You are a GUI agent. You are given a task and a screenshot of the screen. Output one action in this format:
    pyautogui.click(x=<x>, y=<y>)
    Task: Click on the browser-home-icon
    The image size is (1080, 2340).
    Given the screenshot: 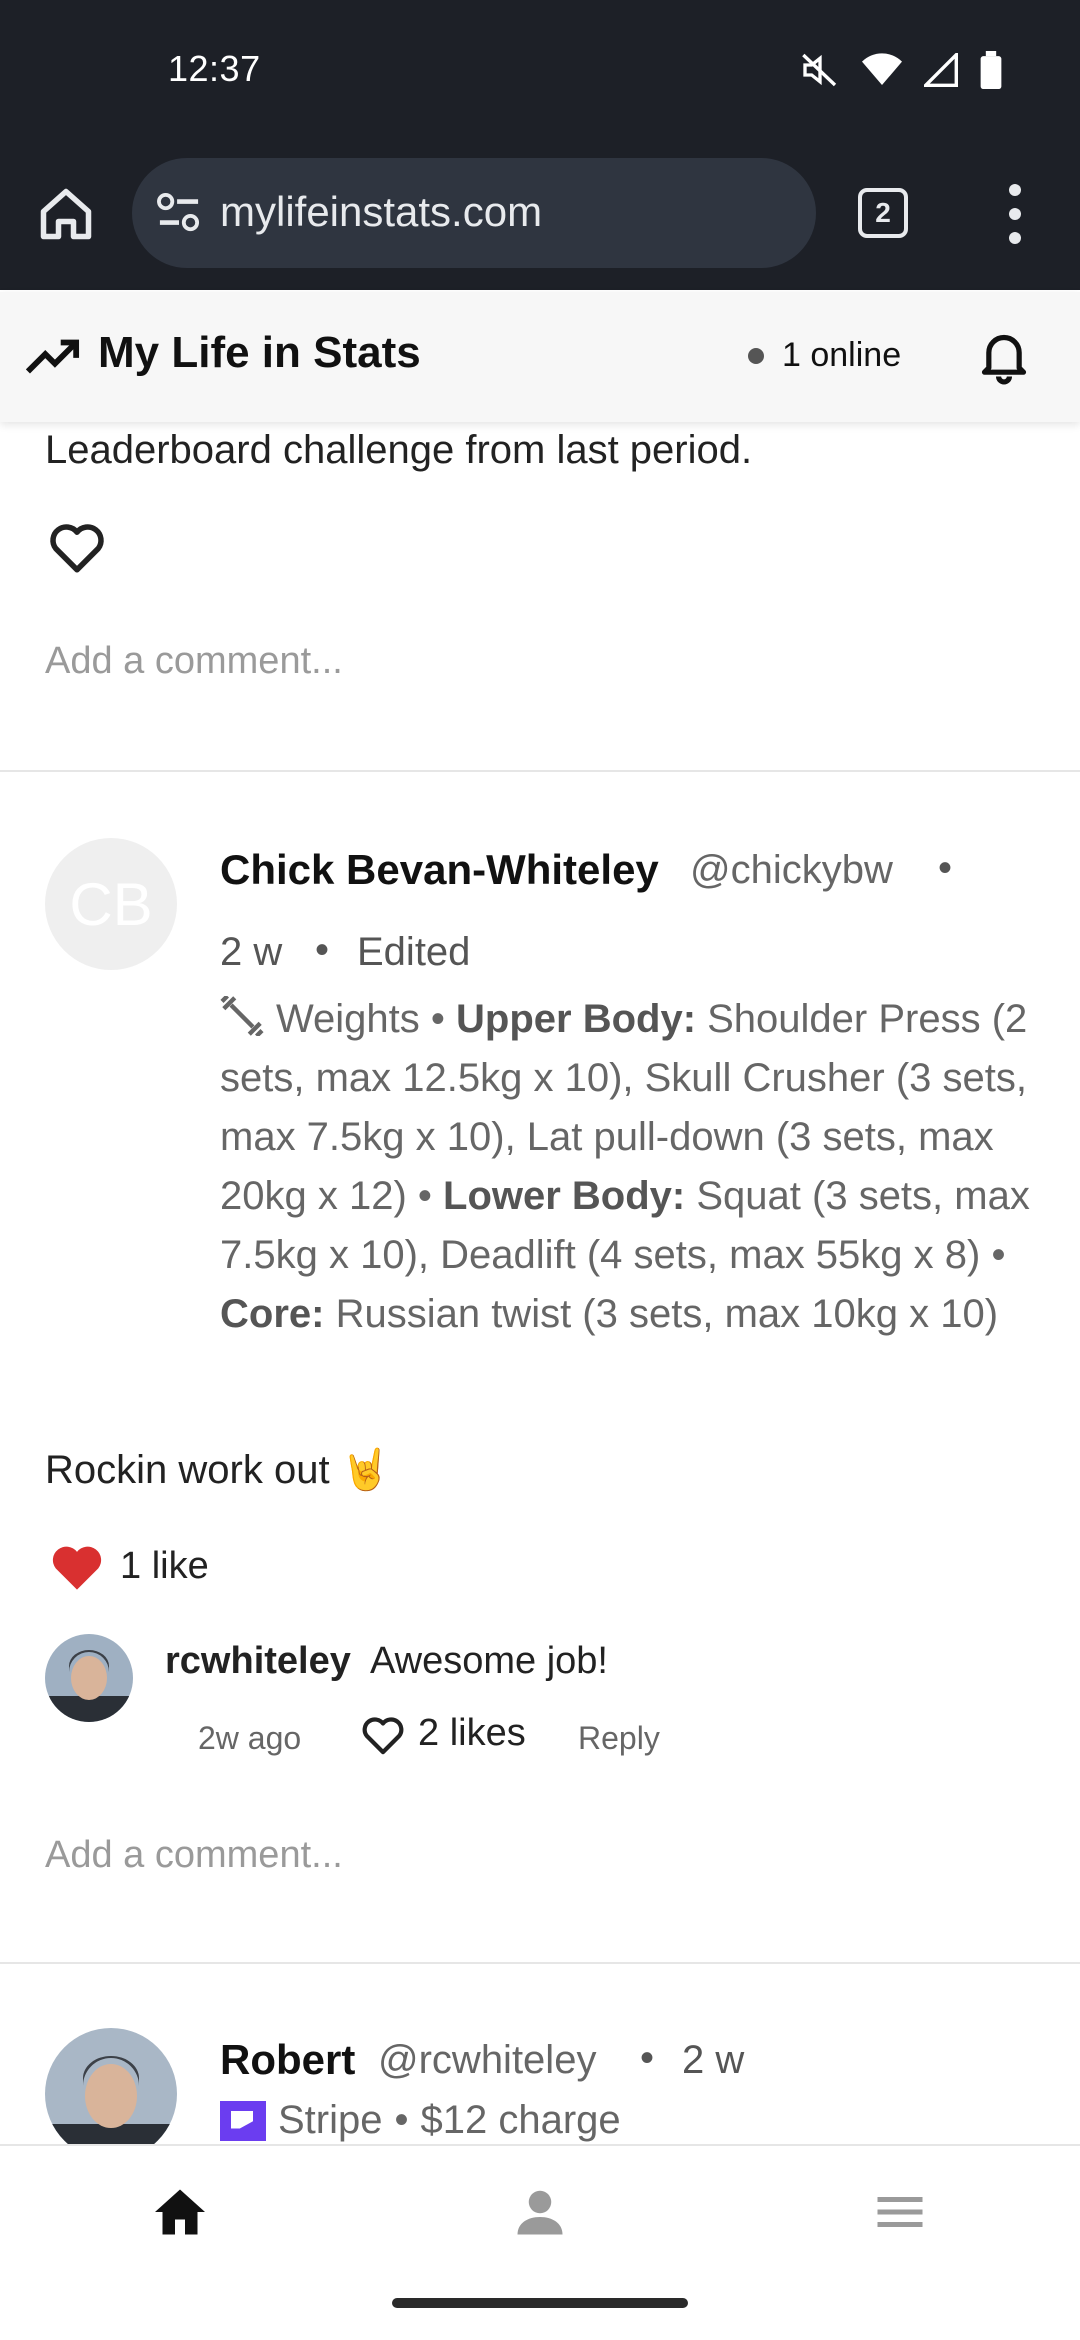 What is the action you would take?
    pyautogui.click(x=66, y=214)
    